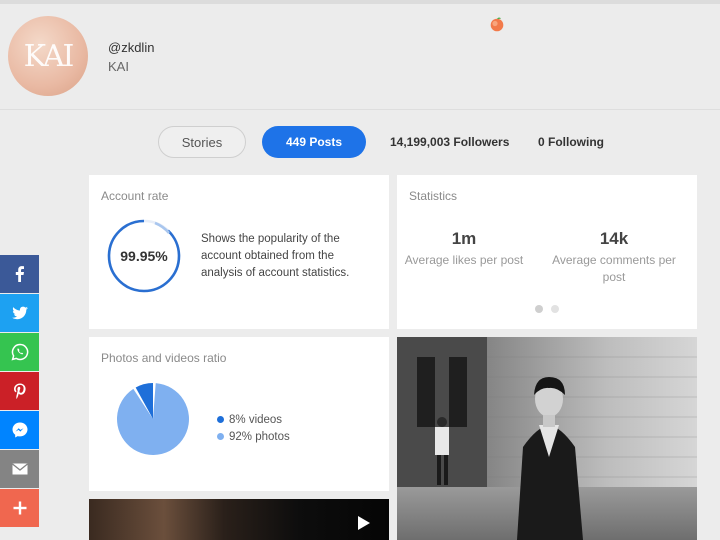  Describe the element at coordinates (220, 419) in the screenshot. I see `legend-dot-videos` at that location.